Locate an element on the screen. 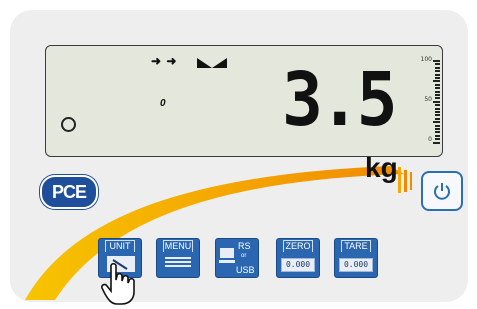  tare-key: TARE 0.000 is located at coordinates (356, 258).